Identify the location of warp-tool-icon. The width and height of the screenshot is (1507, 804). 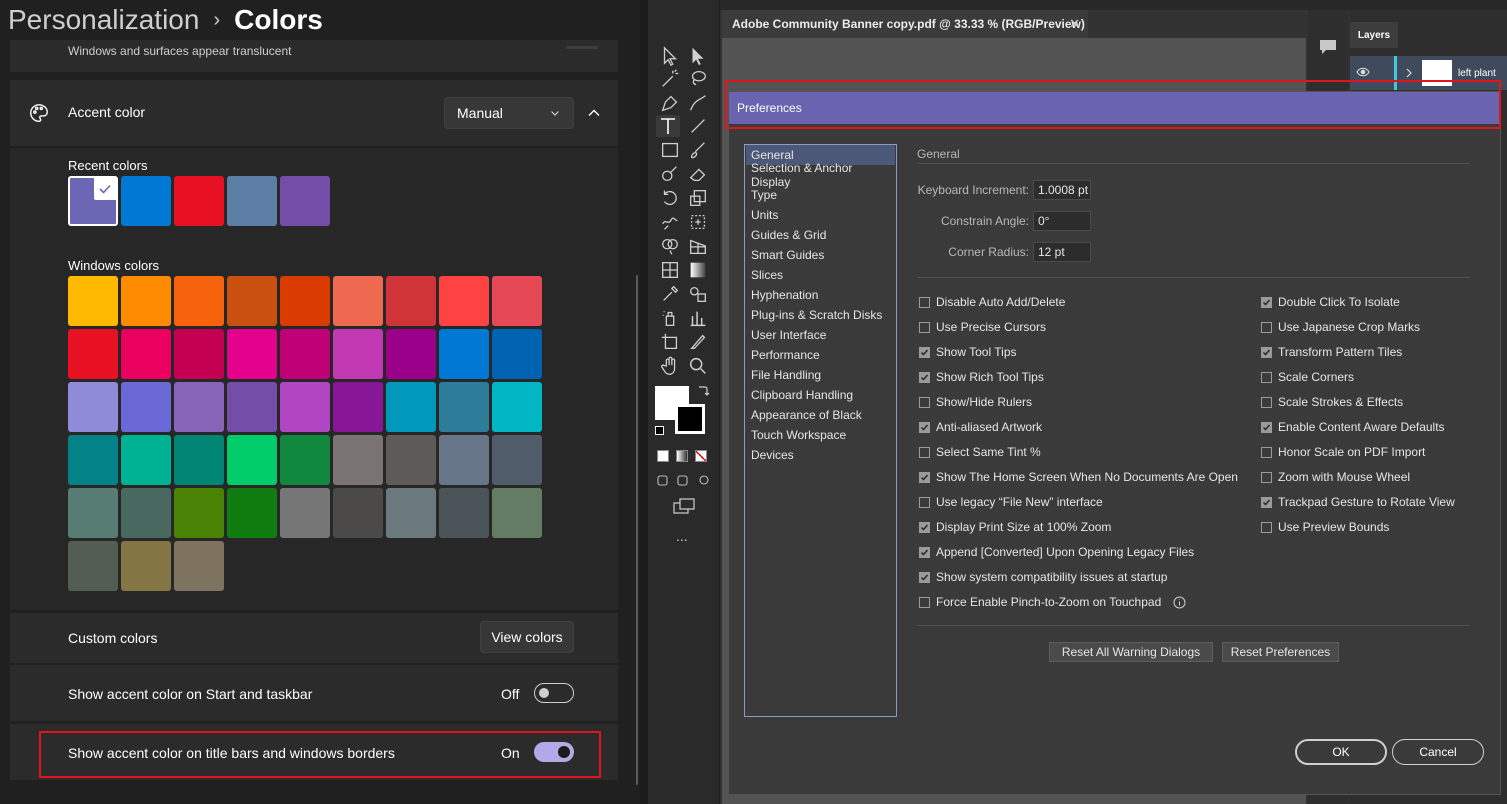
(670, 222).